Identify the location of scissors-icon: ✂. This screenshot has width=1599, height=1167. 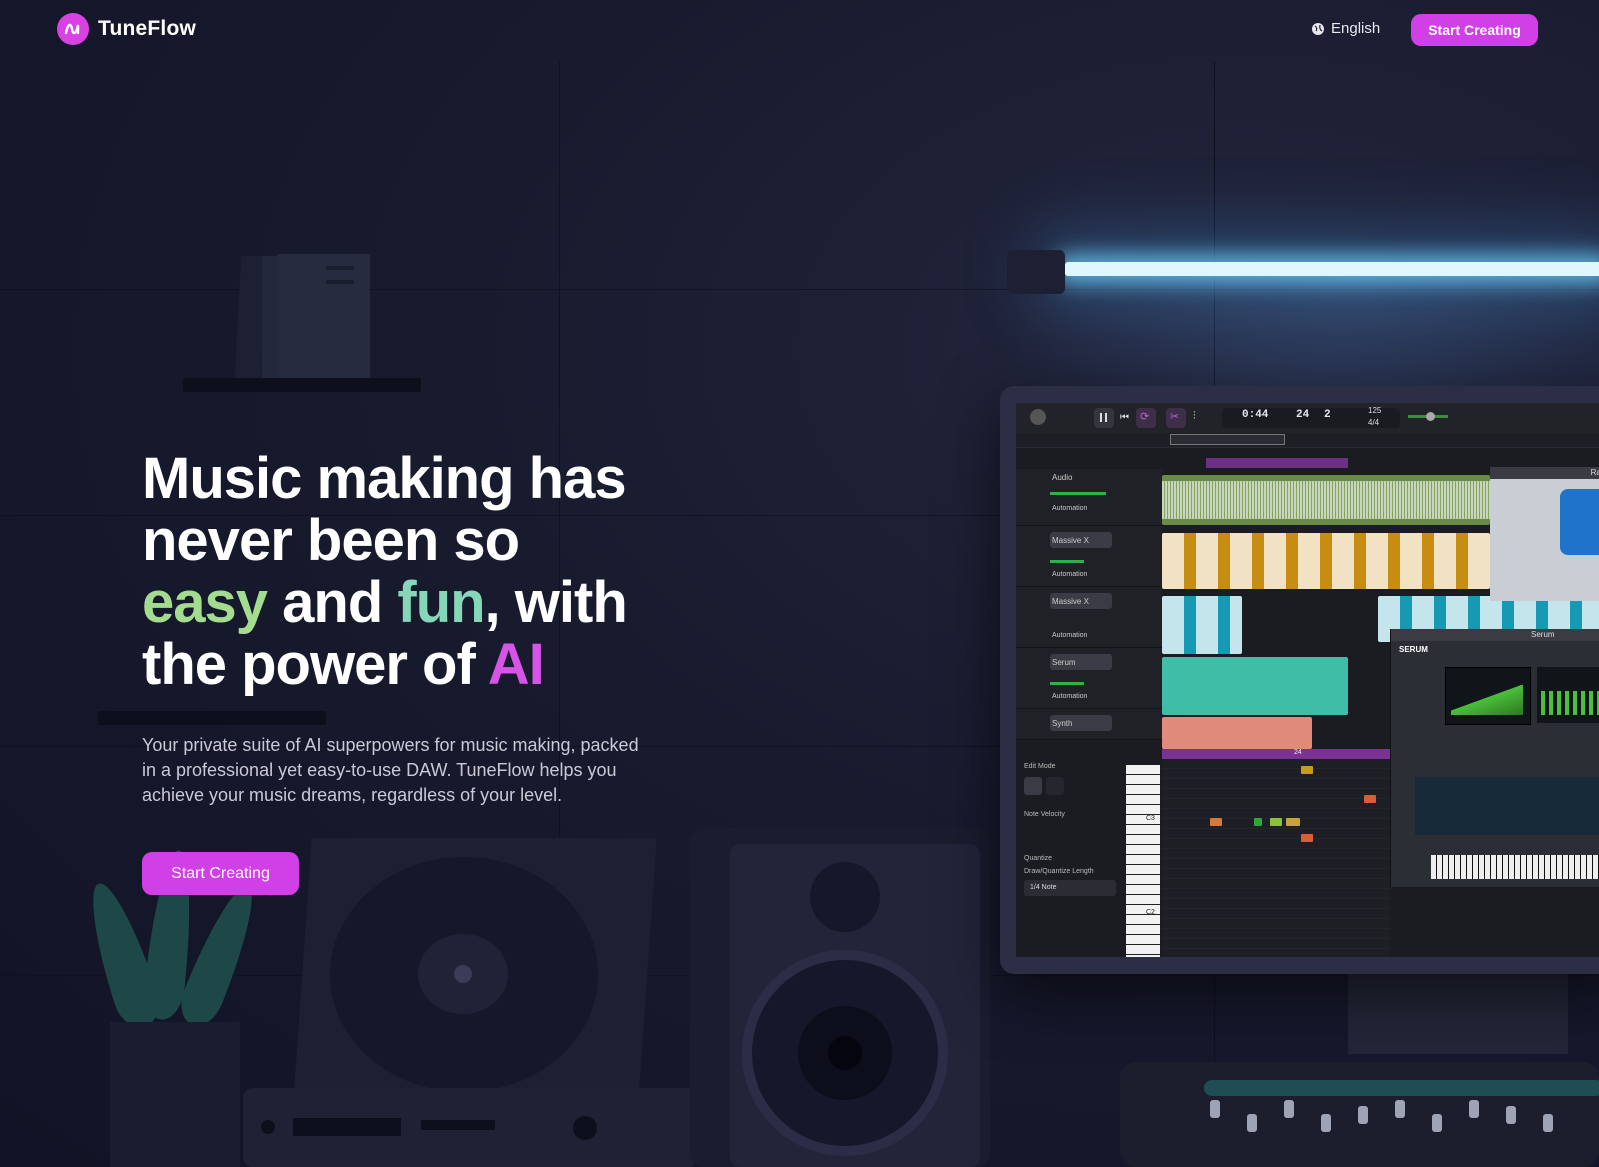
(1176, 418).